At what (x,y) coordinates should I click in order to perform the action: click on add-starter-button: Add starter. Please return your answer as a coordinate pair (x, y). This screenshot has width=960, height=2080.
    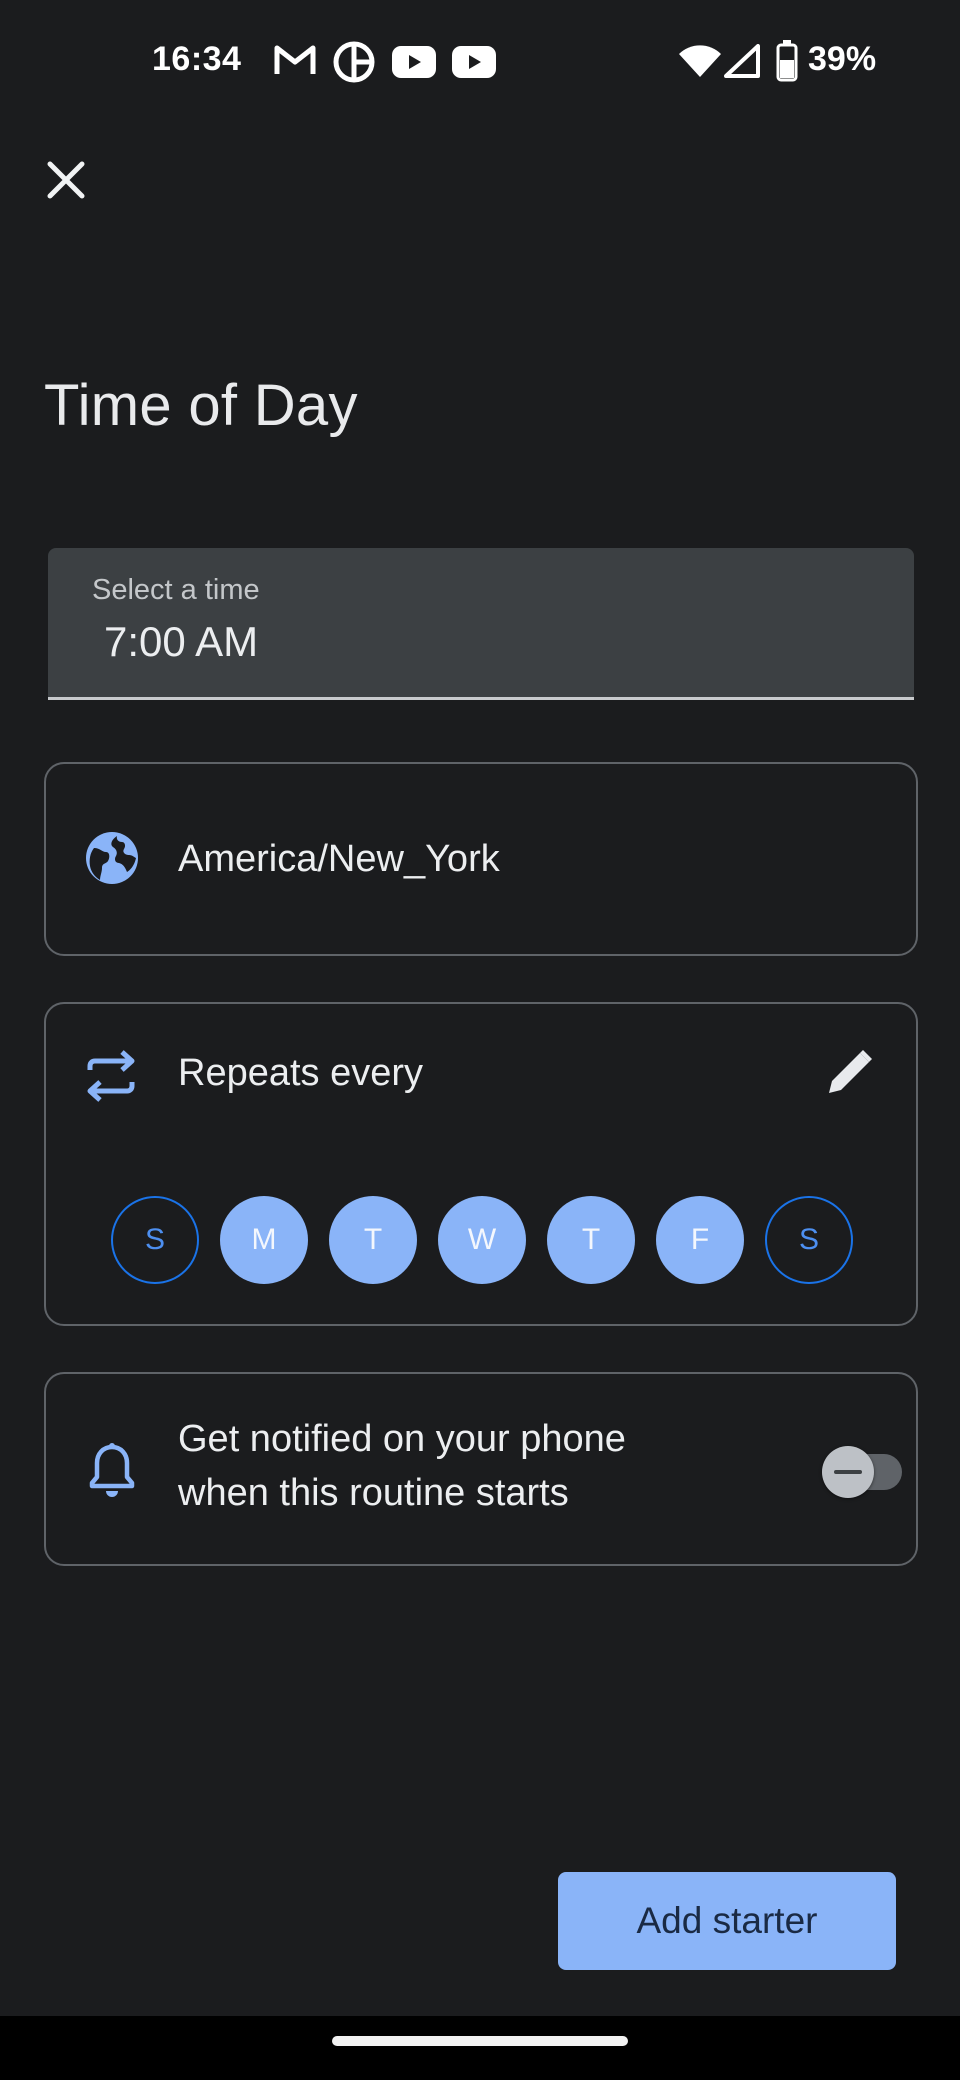
    Looking at the image, I should click on (727, 1921).